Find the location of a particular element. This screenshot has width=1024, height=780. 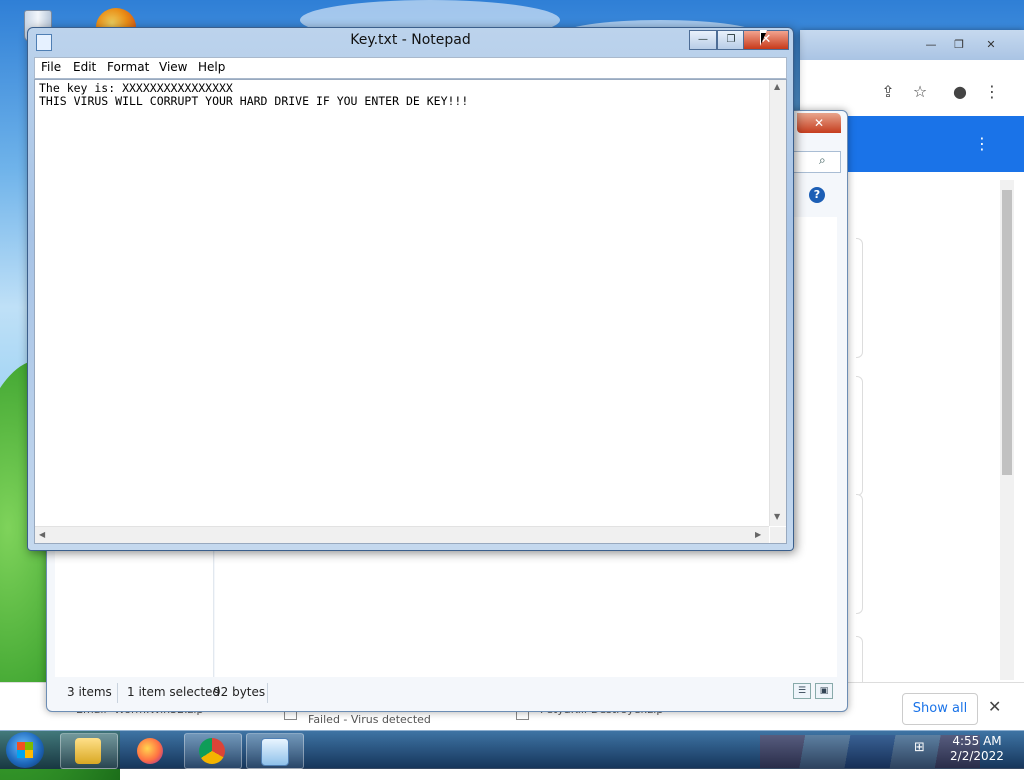

maximize-button: ❐ is located at coordinates (731, 40).